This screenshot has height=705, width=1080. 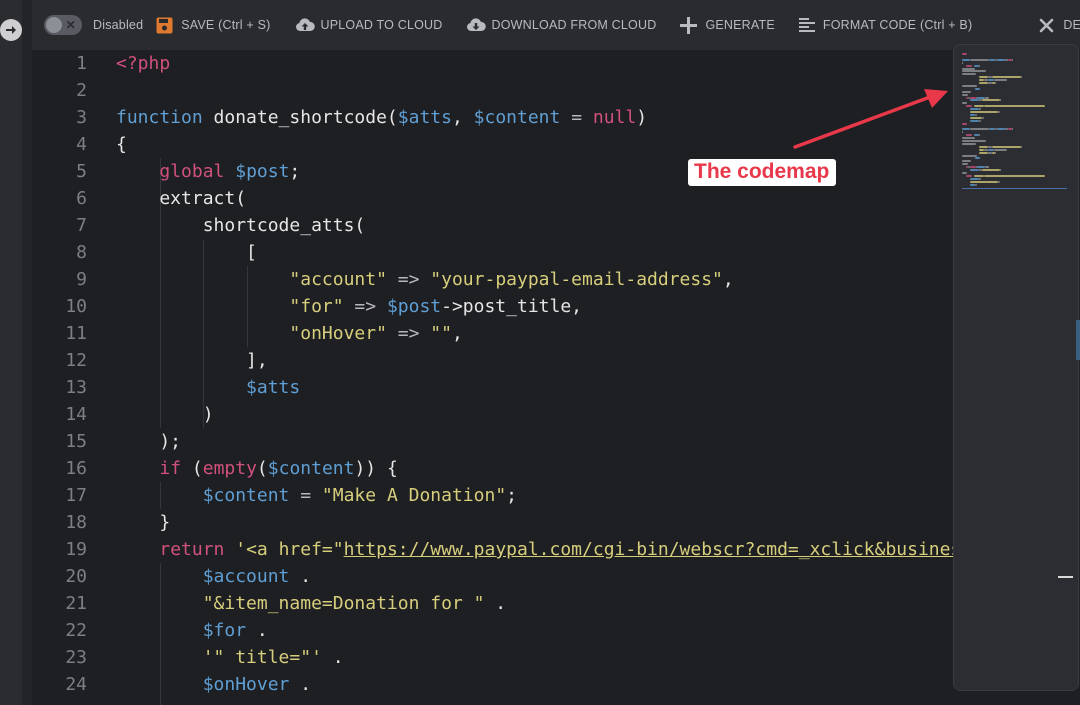 I want to click on code-line: 21 "&item_name=Donation for " ., so click(x=497, y=603).